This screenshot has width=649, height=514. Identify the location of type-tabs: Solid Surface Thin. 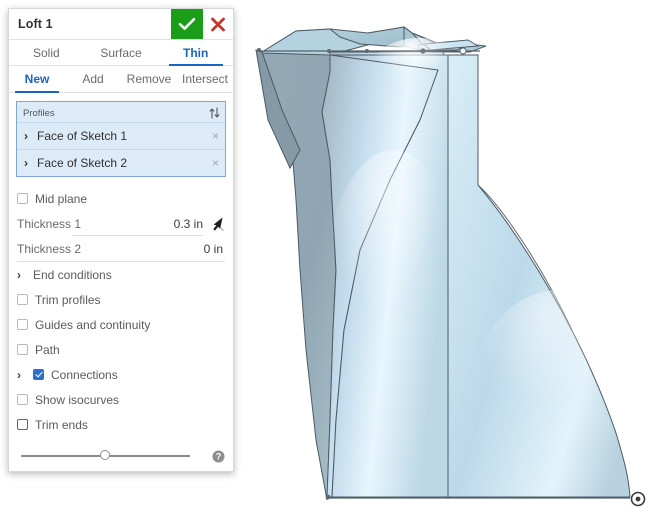
(121, 53).